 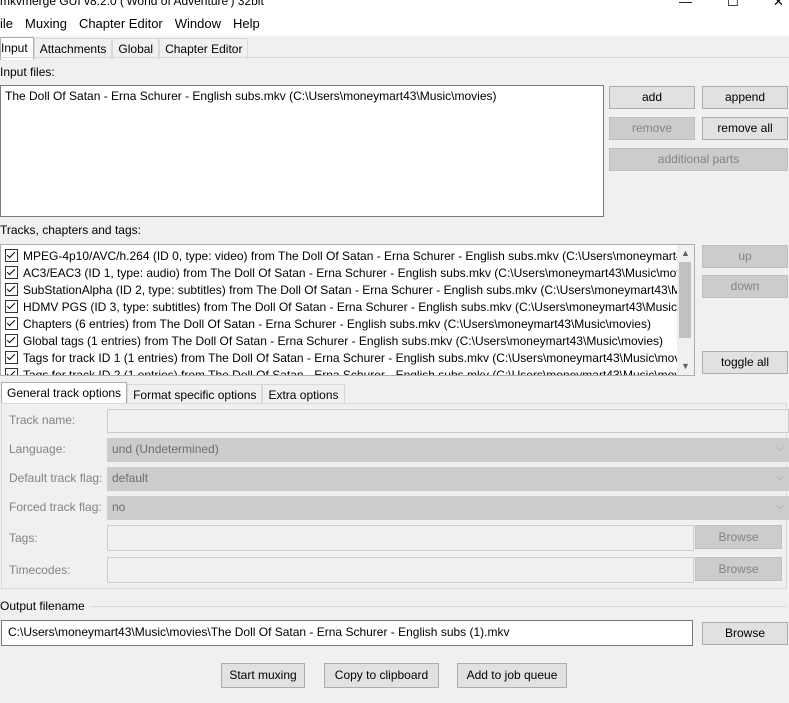 I want to click on menu-file: ile, so click(x=9, y=24).